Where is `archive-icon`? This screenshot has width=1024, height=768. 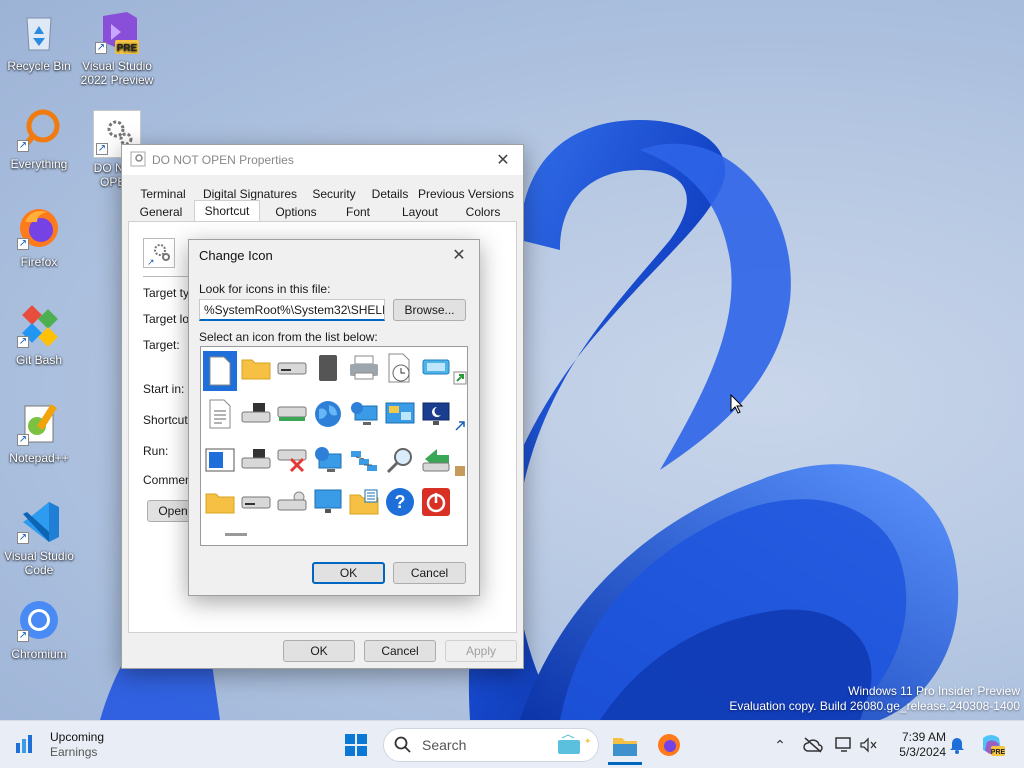
archive-icon is located at coordinates (459, 470).